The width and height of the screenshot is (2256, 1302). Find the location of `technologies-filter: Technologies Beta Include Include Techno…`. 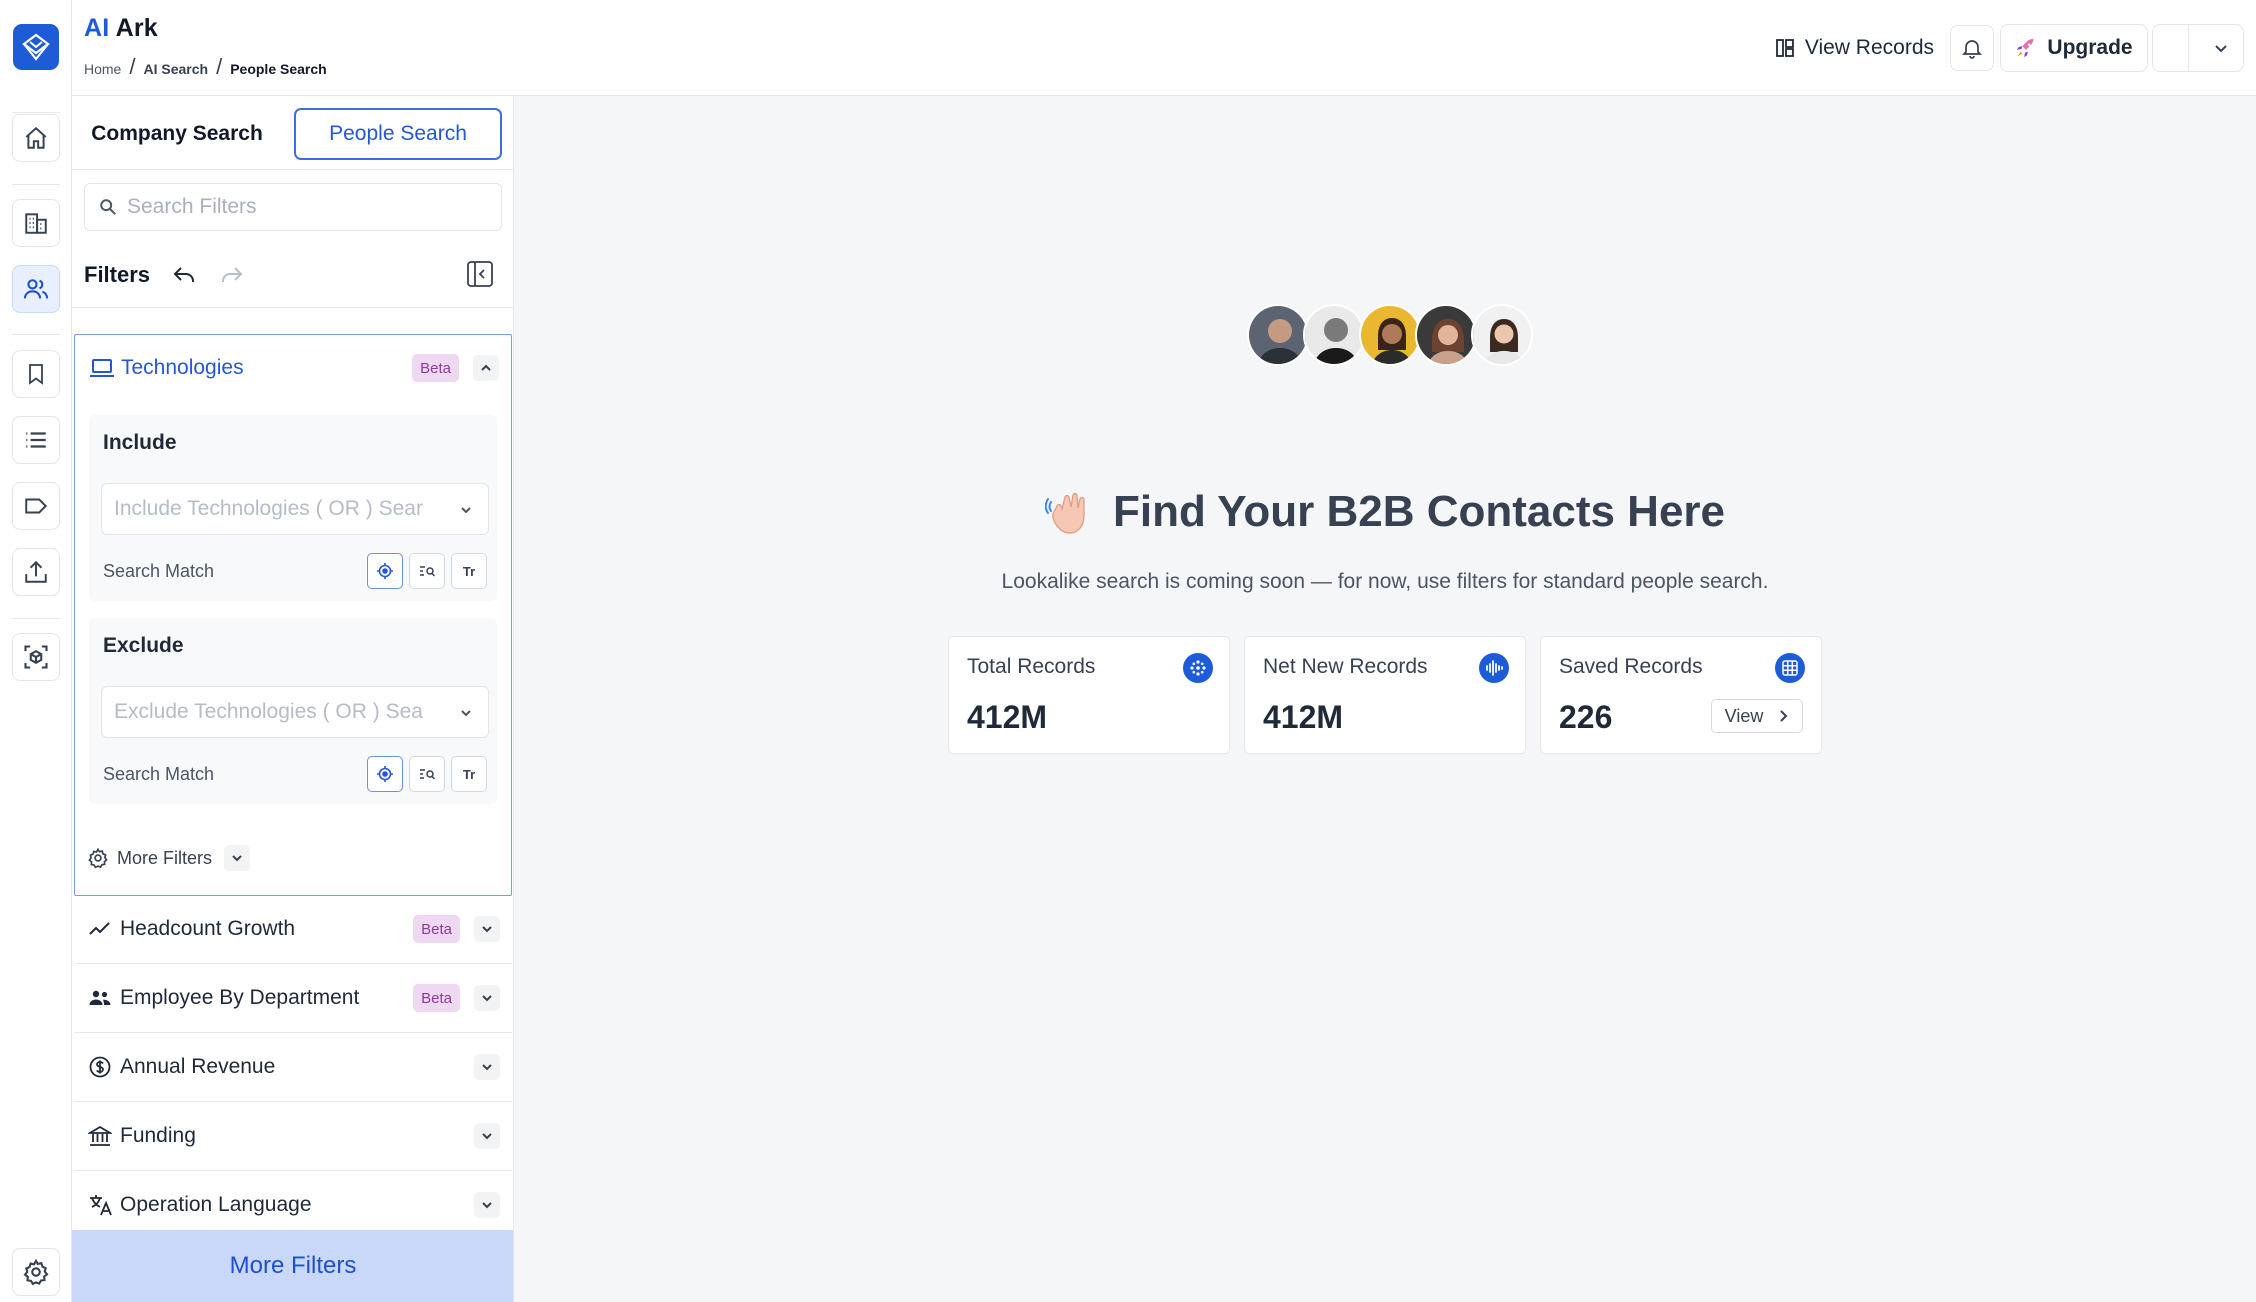

technologies-filter: Technologies Beta Include Include Techno… is located at coordinates (293, 615).